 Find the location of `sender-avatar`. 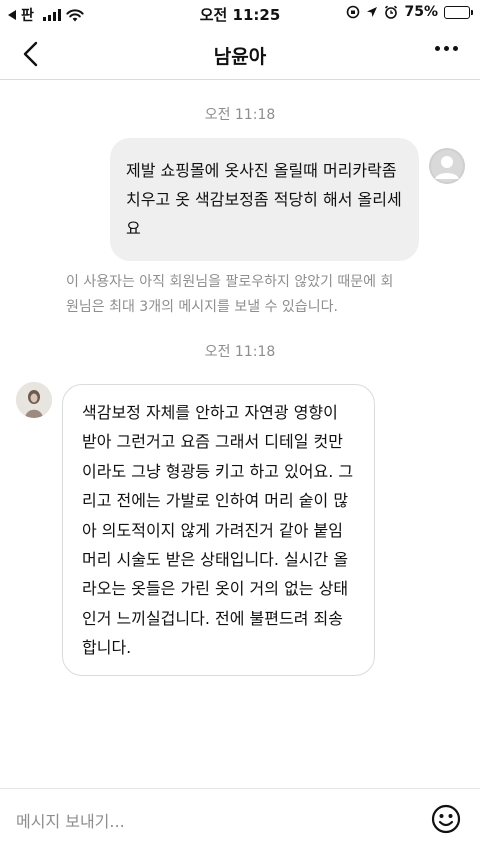

sender-avatar is located at coordinates (34, 400).